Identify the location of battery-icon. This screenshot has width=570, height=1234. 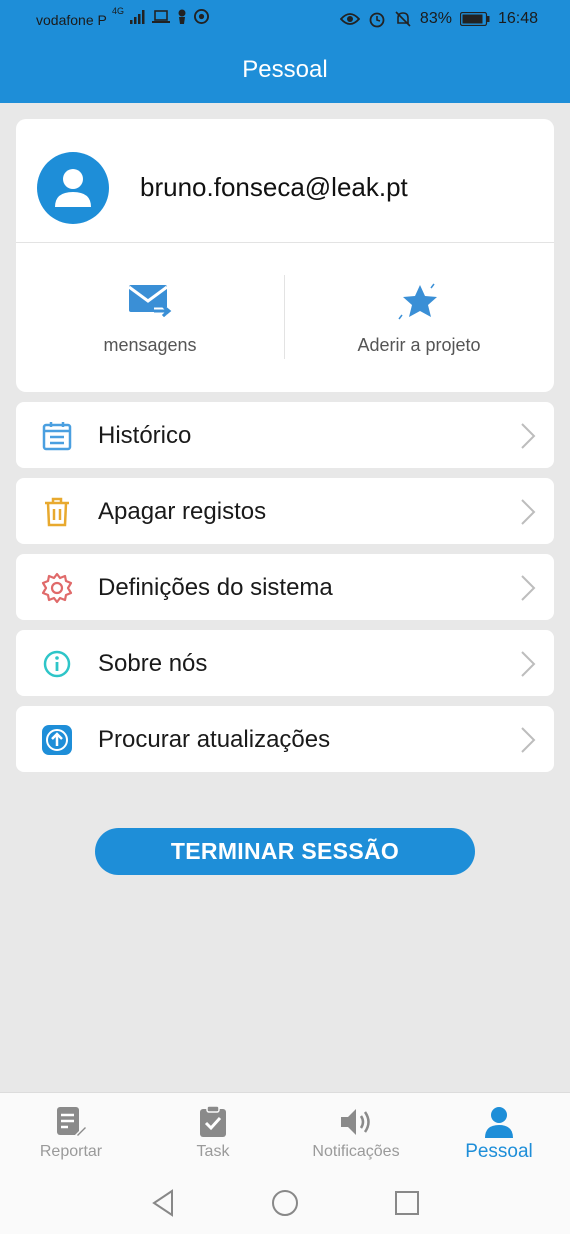
(474, 19).